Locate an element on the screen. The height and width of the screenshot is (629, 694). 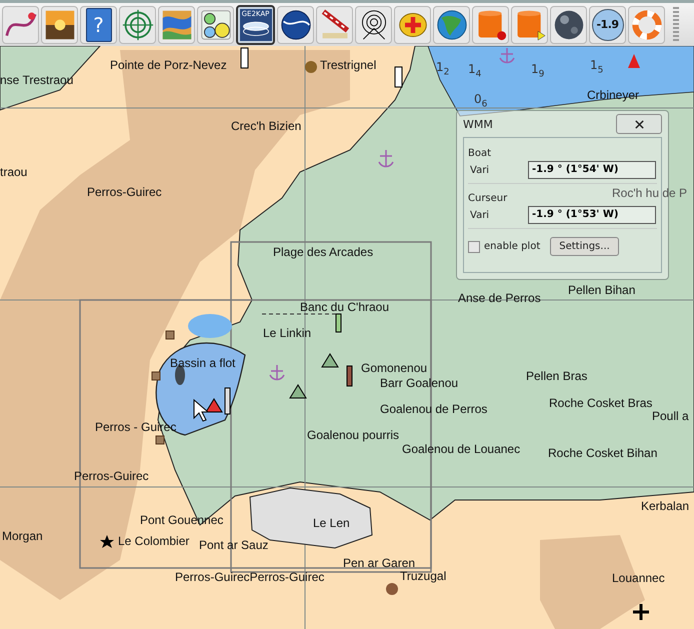
close-button is located at coordinates (639, 124).